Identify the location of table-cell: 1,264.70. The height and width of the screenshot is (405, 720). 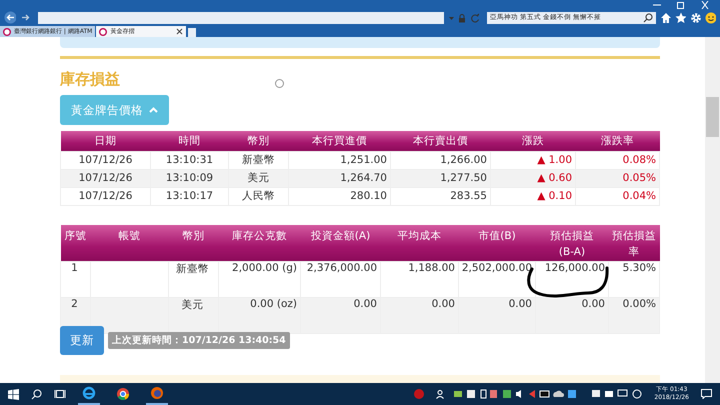
(339, 178).